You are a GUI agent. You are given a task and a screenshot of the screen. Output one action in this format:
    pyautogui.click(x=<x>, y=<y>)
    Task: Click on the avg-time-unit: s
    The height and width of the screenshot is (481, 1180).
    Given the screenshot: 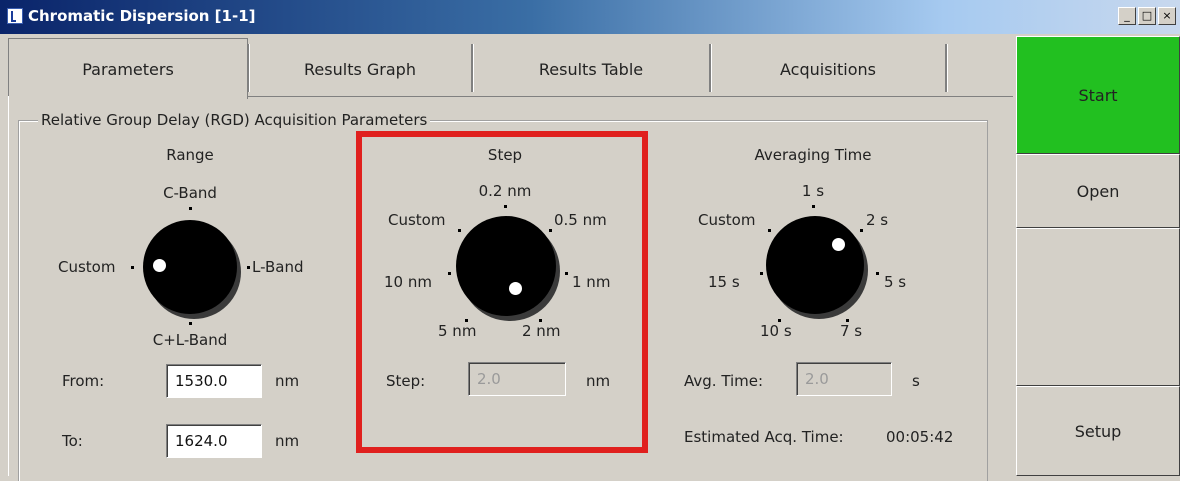 What is the action you would take?
    pyautogui.click(x=916, y=381)
    